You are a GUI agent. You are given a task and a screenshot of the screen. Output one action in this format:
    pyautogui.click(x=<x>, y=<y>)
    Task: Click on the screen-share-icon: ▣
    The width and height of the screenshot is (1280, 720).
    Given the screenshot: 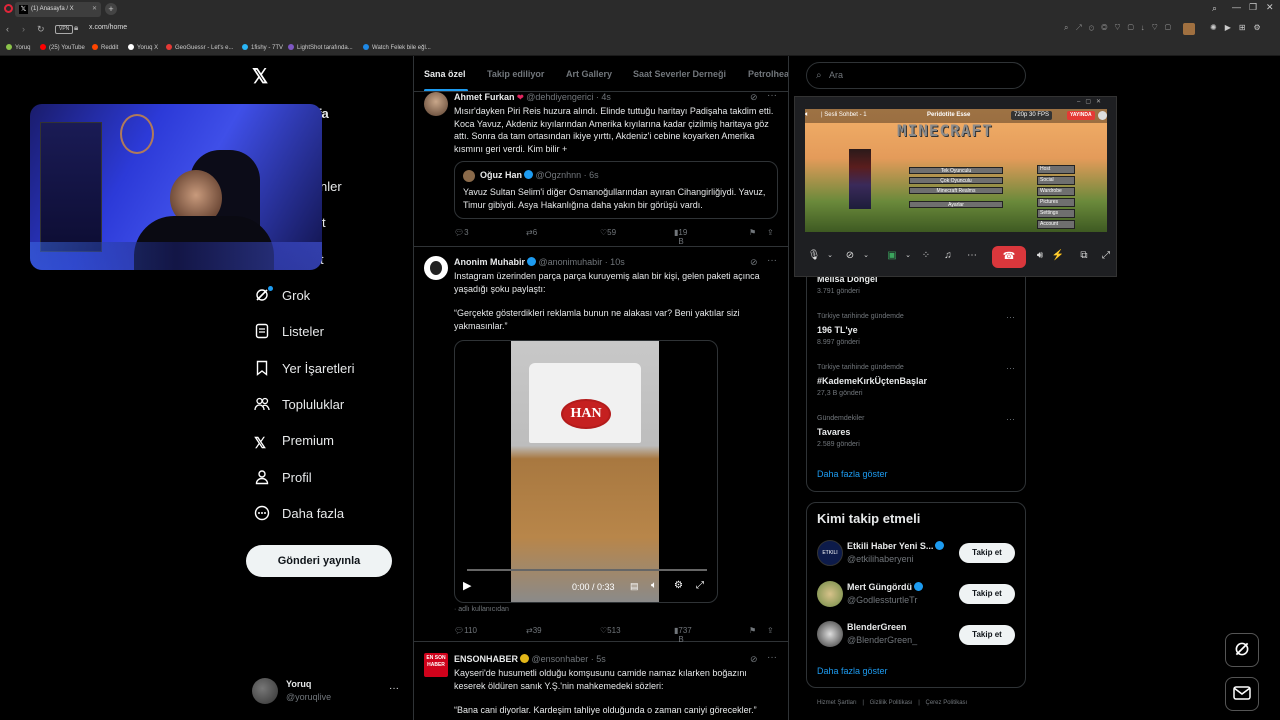 What is the action you would take?
    pyautogui.click(x=892, y=256)
    